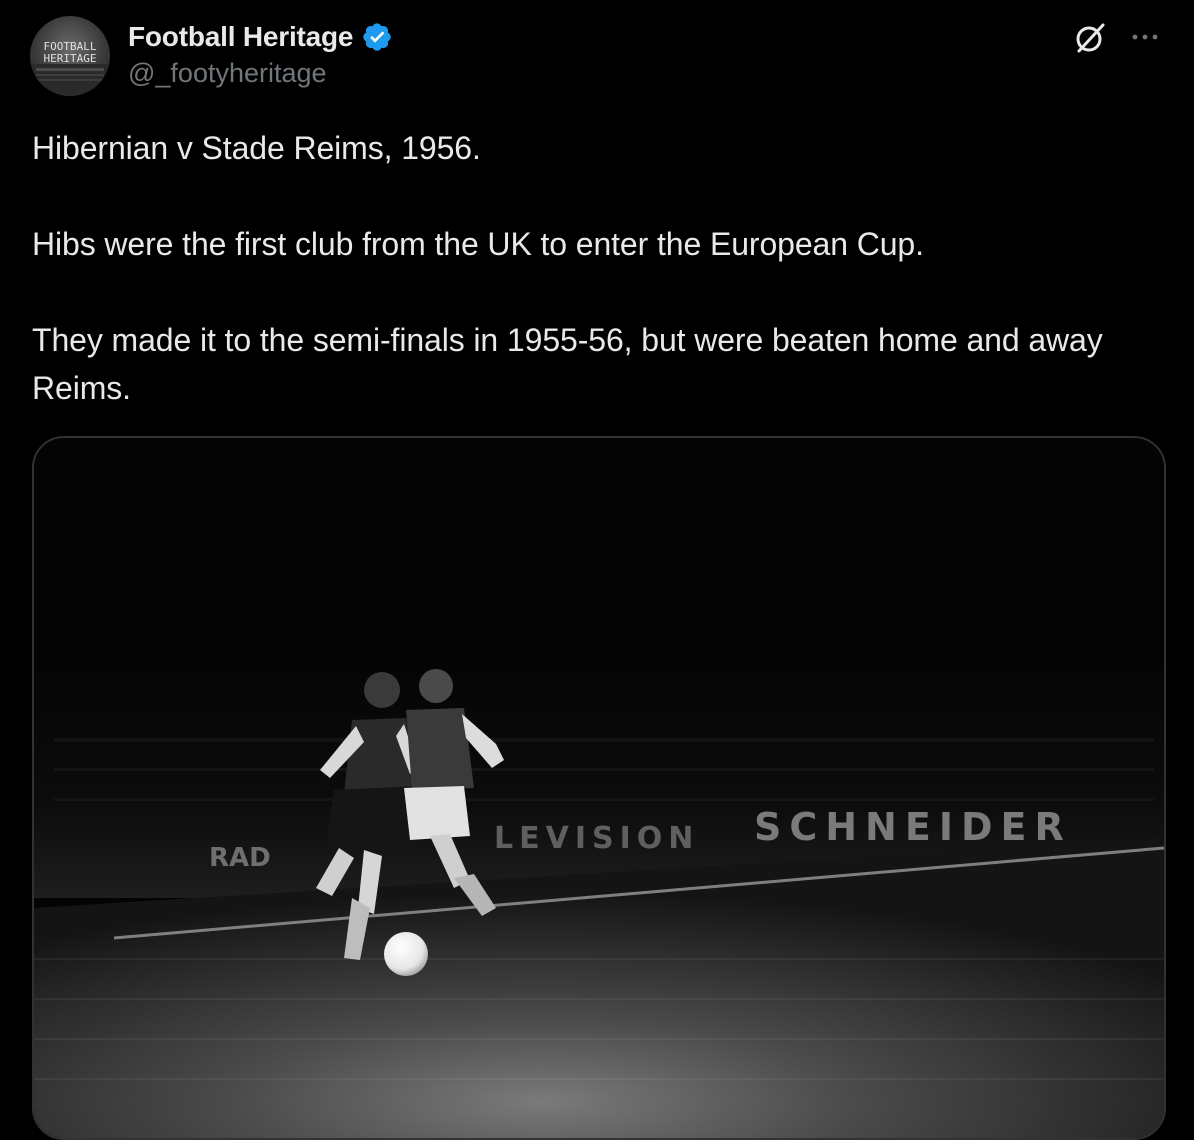 This screenshot has width=1194, height=1140. Describe the element at coordinates (240, 858) in the screenshot. I see `signage-left: RAD` at that location.